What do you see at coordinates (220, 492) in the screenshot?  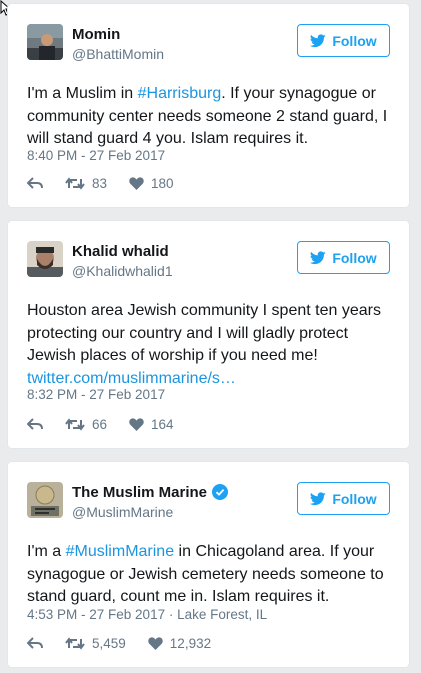 I see `verified-badge-icon` at bounding box center [220, 492].